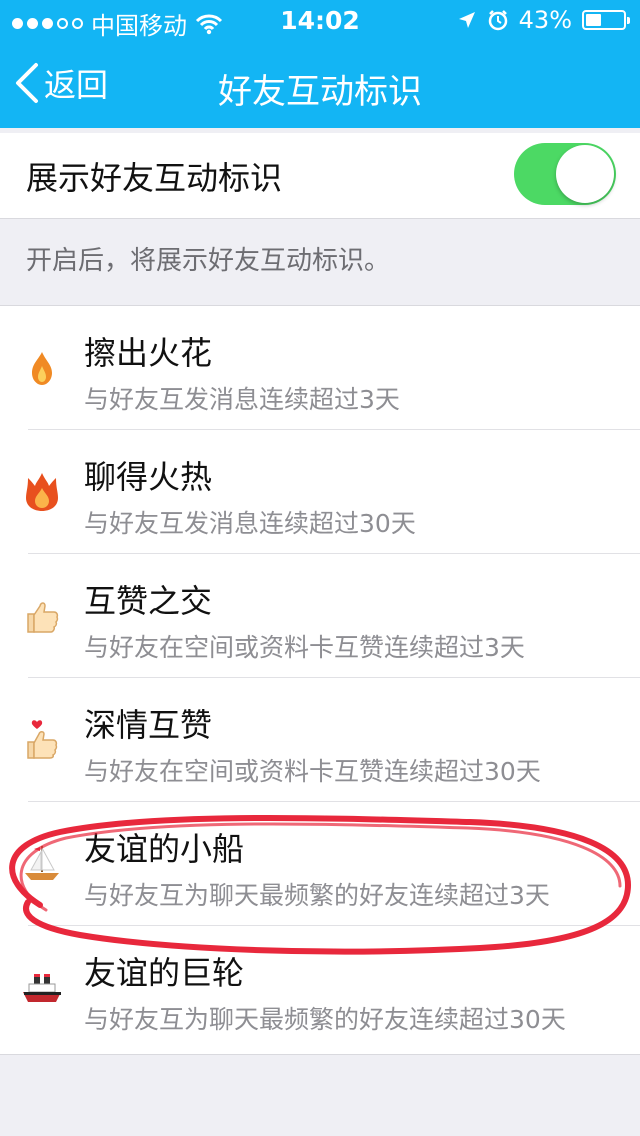 The image size is (640, 1136). I want to click on list-item: 互赞之交 与好友在空间或资料卡互赞连续超过3天, so click(320, 616).